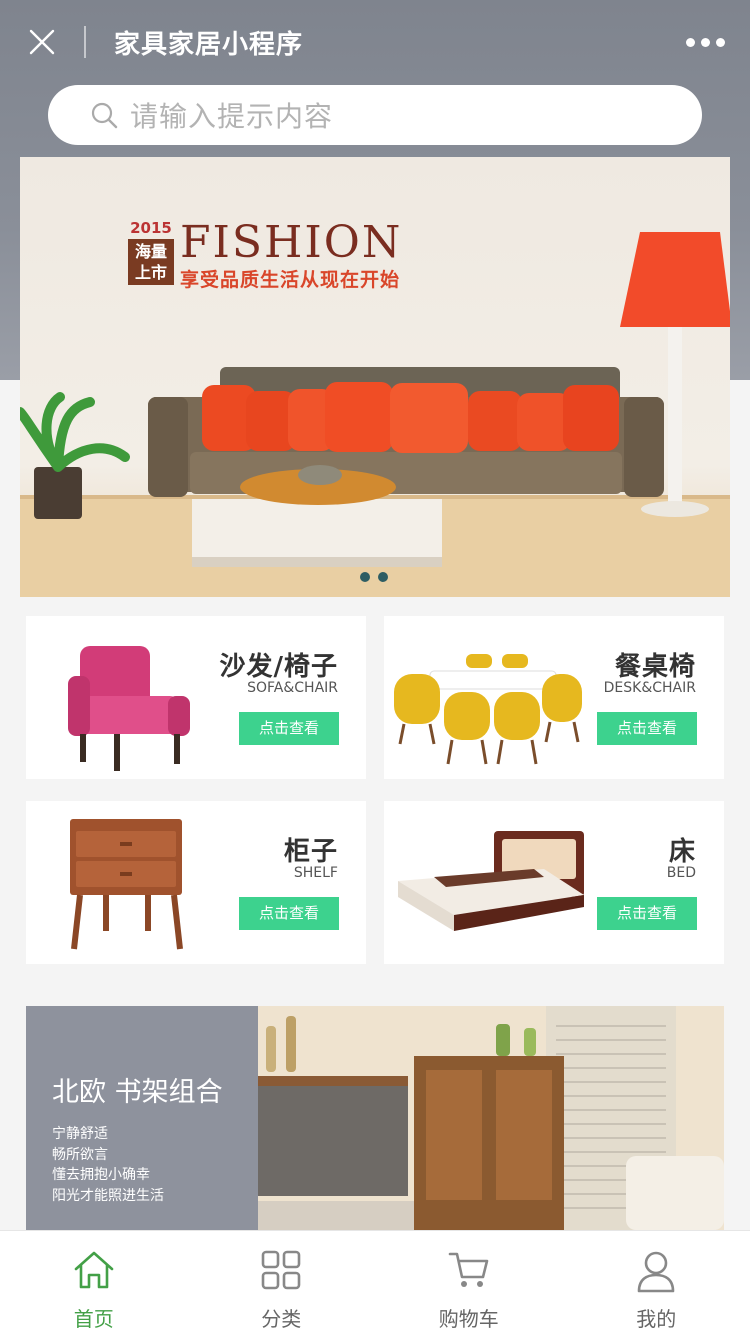 The image size is (750, 1334). What do you see at coordinates (649, 688) in the screenshot?
I see `category-subtitle: DESK&CHAIR` at bounding box center [649, 688].